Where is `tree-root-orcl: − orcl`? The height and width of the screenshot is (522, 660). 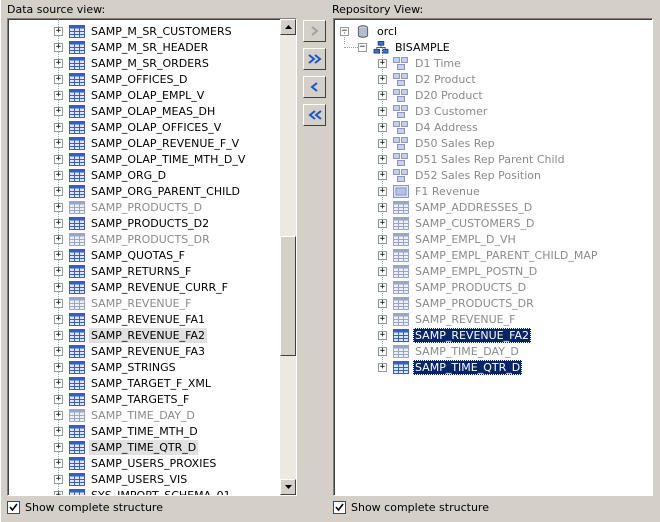
tree-root-orcl: − orcl is located at coordinates (369, 31).